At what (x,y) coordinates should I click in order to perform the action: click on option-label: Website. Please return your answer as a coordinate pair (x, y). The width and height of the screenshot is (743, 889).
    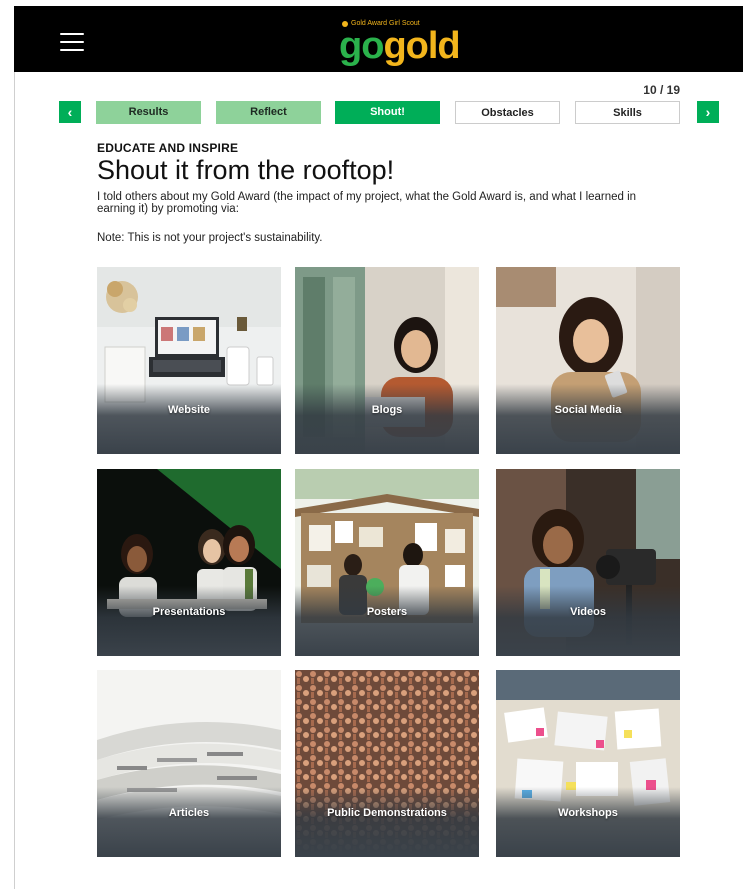
    Looking at the image, I should click on (189, 410).